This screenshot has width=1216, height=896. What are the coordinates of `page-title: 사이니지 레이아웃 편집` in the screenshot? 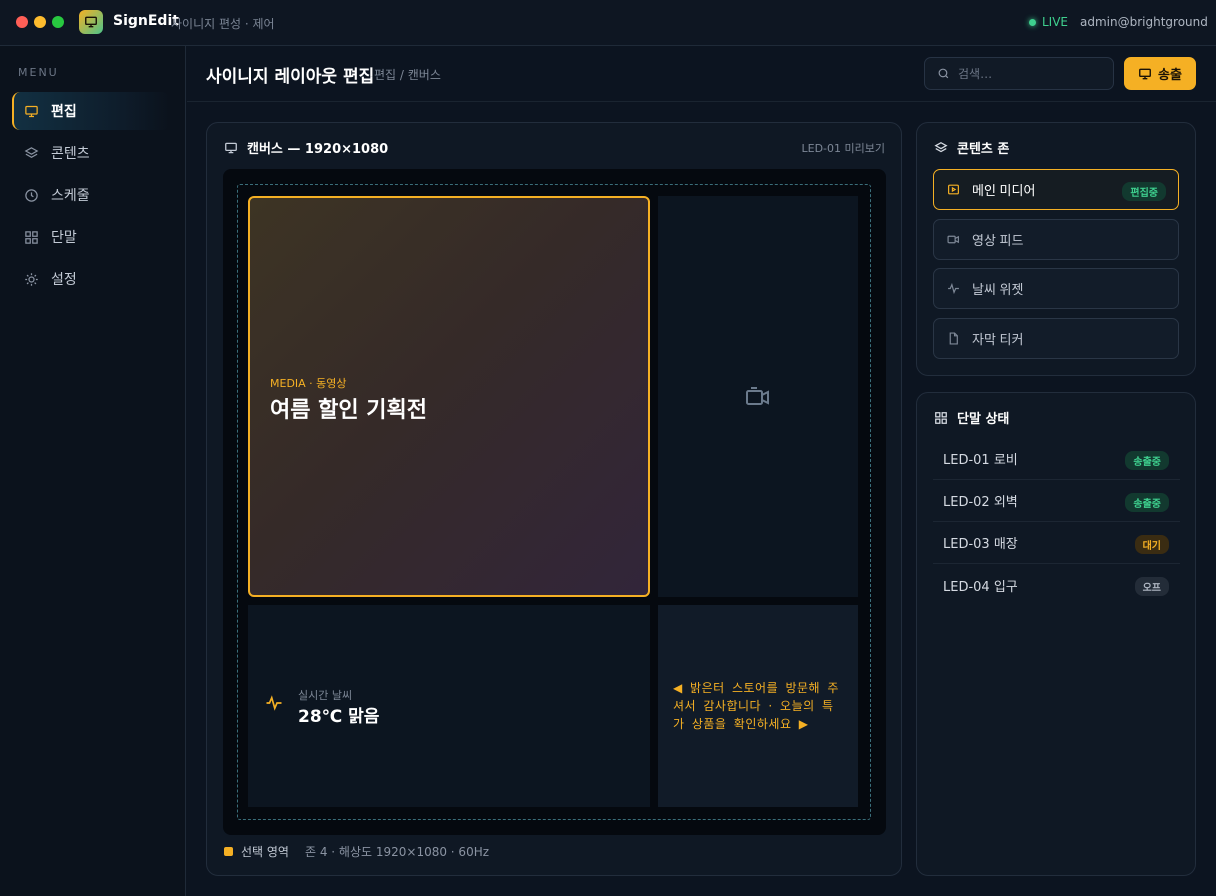 It's located at (290, 77).